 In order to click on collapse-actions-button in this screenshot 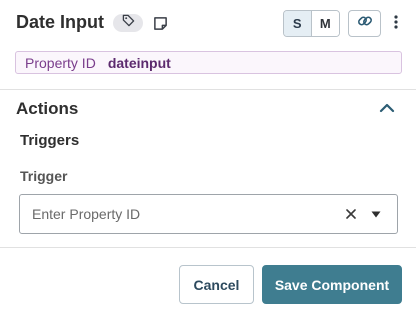, I will do `click(387, 109)`.